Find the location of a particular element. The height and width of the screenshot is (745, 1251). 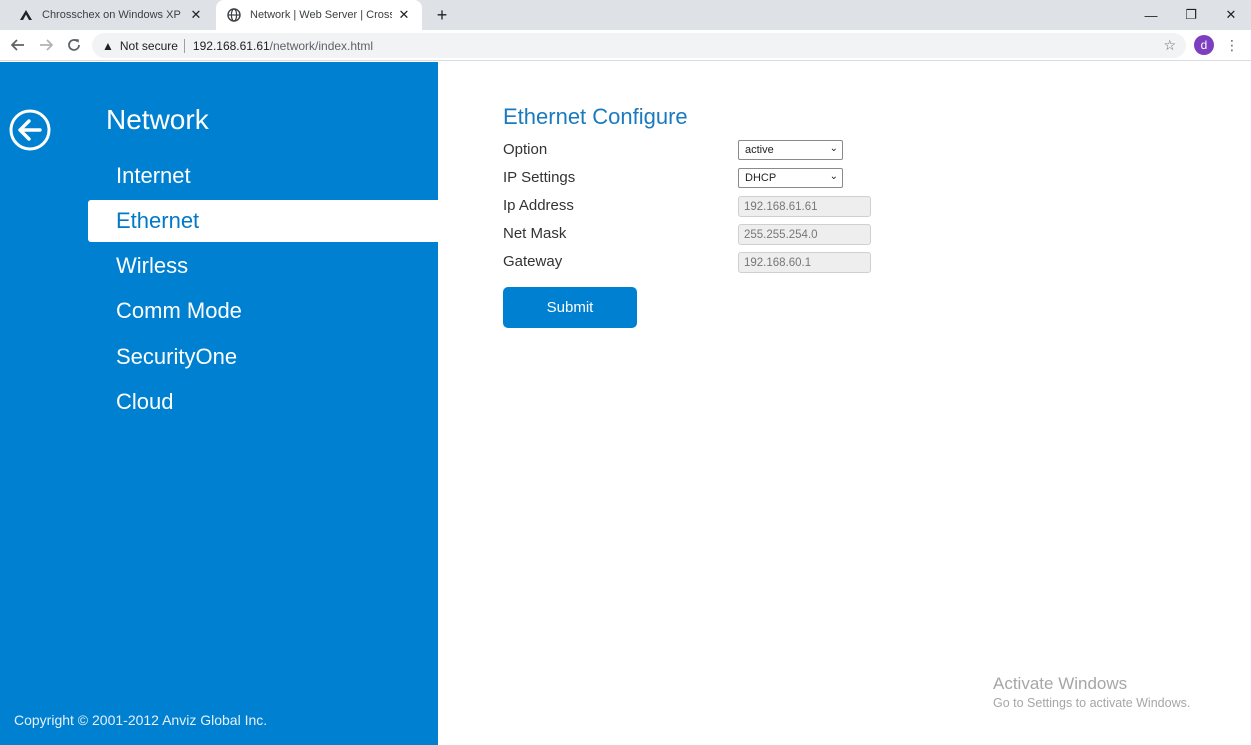

ip-settings-select: DHCP ⌄ is located at coordinates (790, 178).